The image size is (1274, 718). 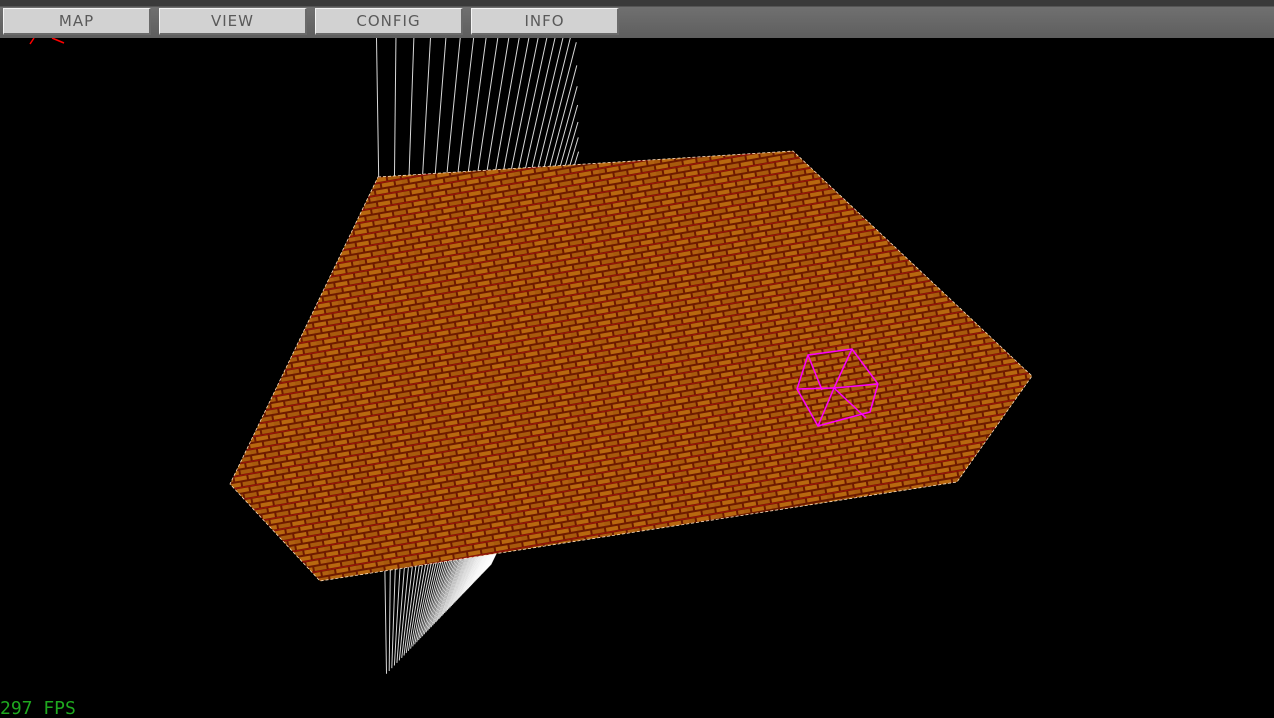 I want to click on fps-counter: 297 FPS, so click(x=38, y=708).